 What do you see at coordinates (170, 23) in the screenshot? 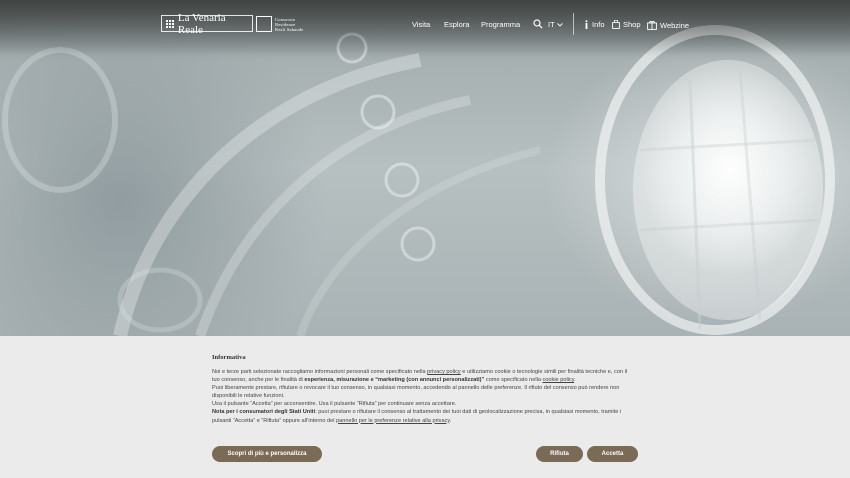
I see `logo-grid-icon` at bounding box center [170, 23].